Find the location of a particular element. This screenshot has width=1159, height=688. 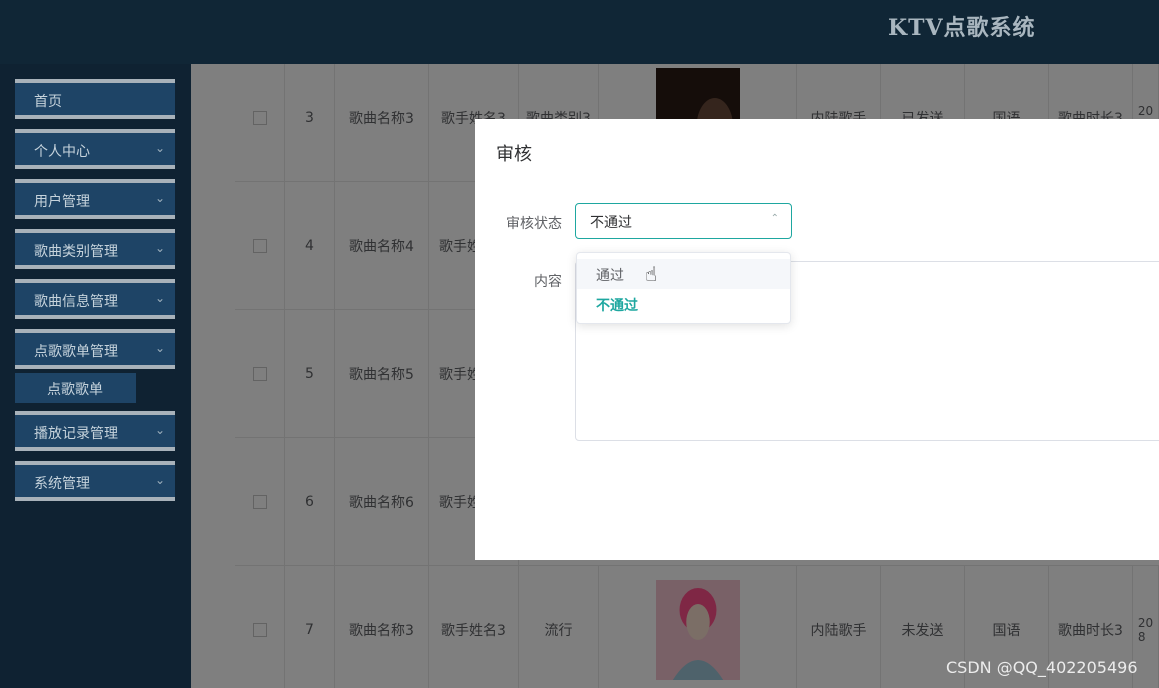

option-label: 不通过 is located at coordinates (617, 306).